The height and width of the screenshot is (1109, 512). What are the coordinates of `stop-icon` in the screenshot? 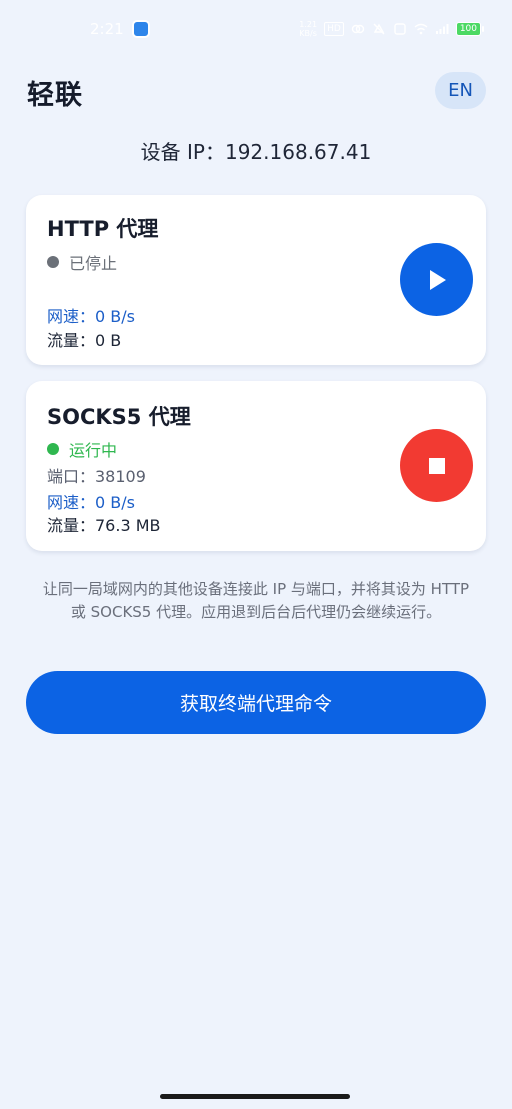 It's located at (436, 465).